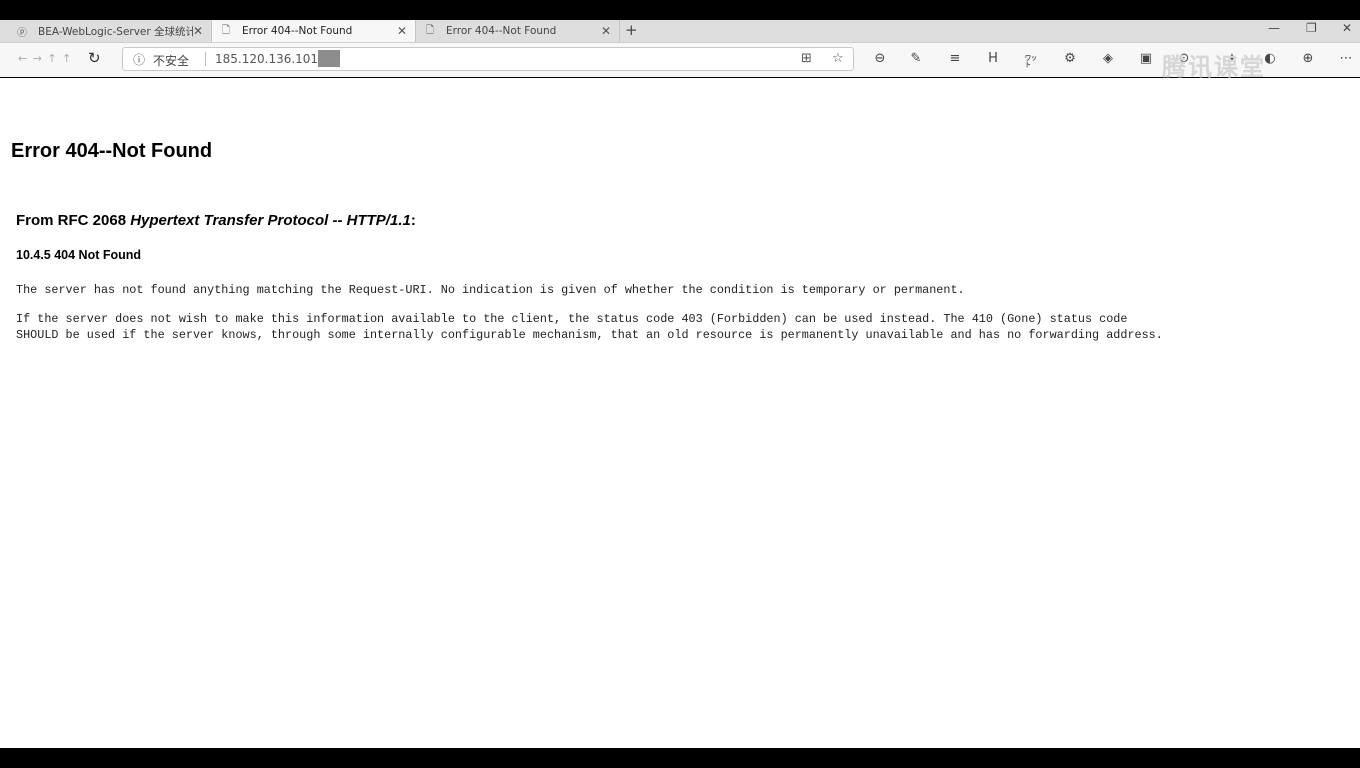 The height and width of the screenshot is (768, 1360). What do you see at coordinates (73, 220) in the screenshot?
I see `rfc-prefix: From RFC 2068` at bounding box center [73, 220].